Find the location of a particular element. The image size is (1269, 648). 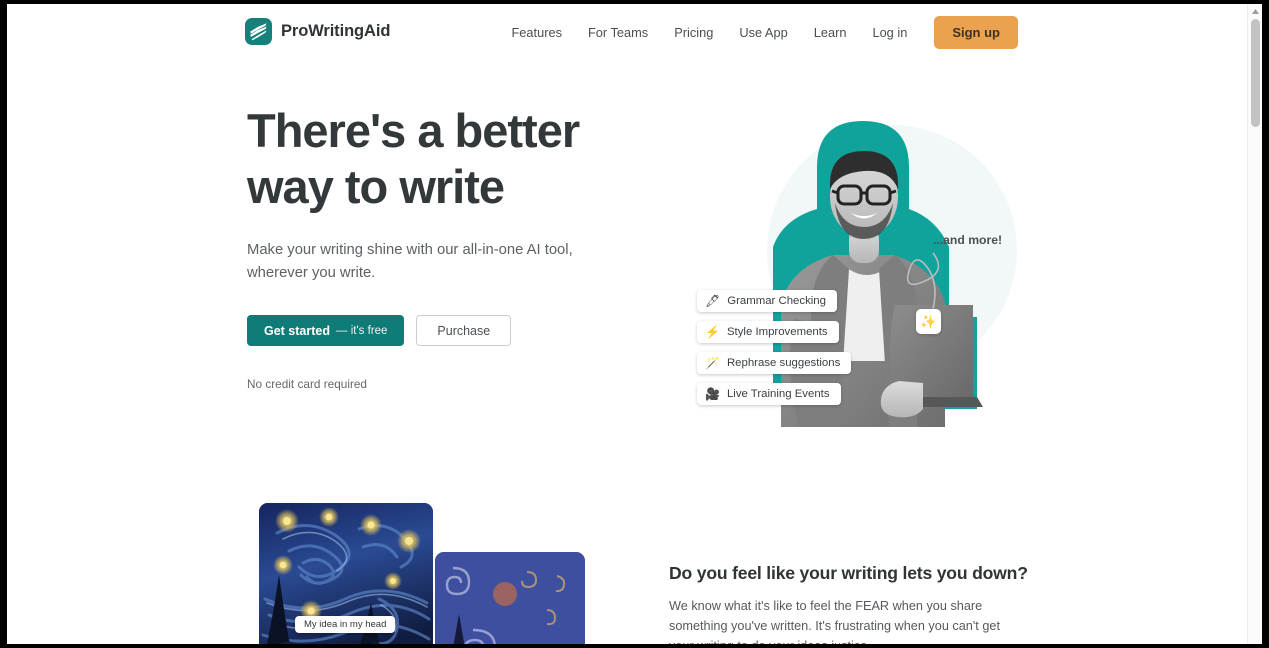

chevron-up-icon is located at coordinates (1255, 11).